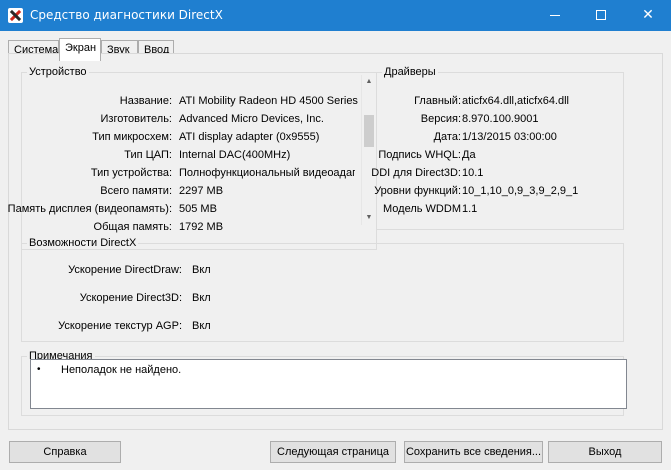 The image size is (671, 470). Describe the element at coordinates (125, 270) in the screenshot. I see `directdraw-label: Ускорение DirectDraw:` at that location.